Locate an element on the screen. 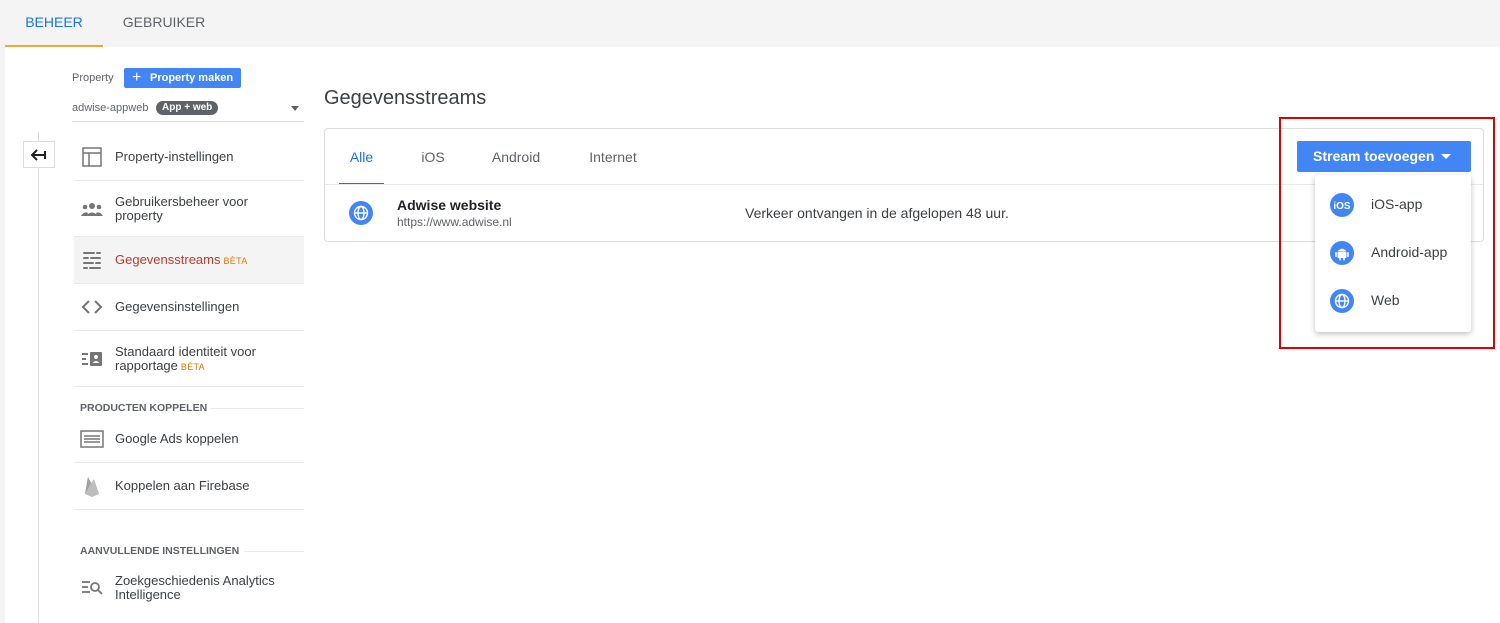 The width and height of the screenshot is (1500, 623). property-label: Property is located at coordinates (93, 78).